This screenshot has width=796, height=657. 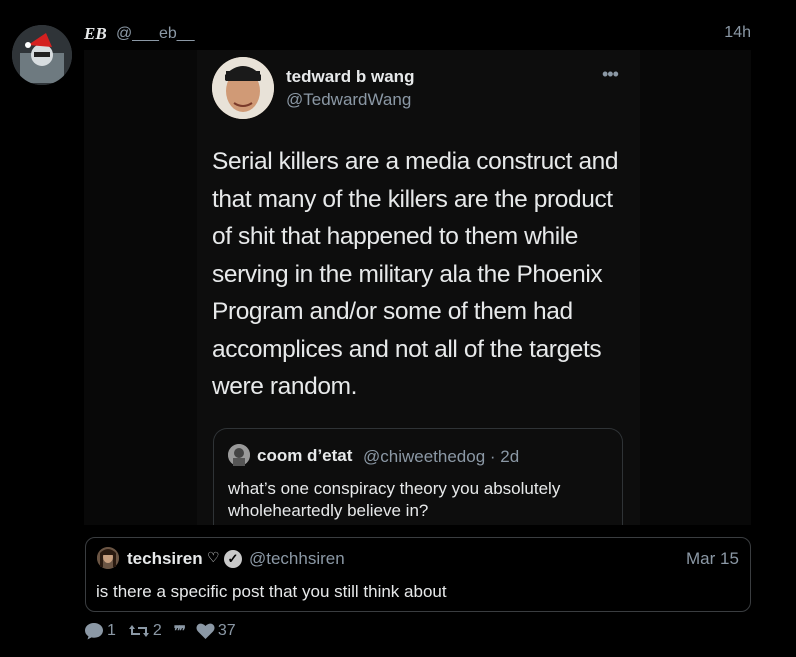 What do you see at coordinates (305, 455) in the screenshot?
I see `quoted-author-name: coom d’etat` at bounding box center [305, 455].